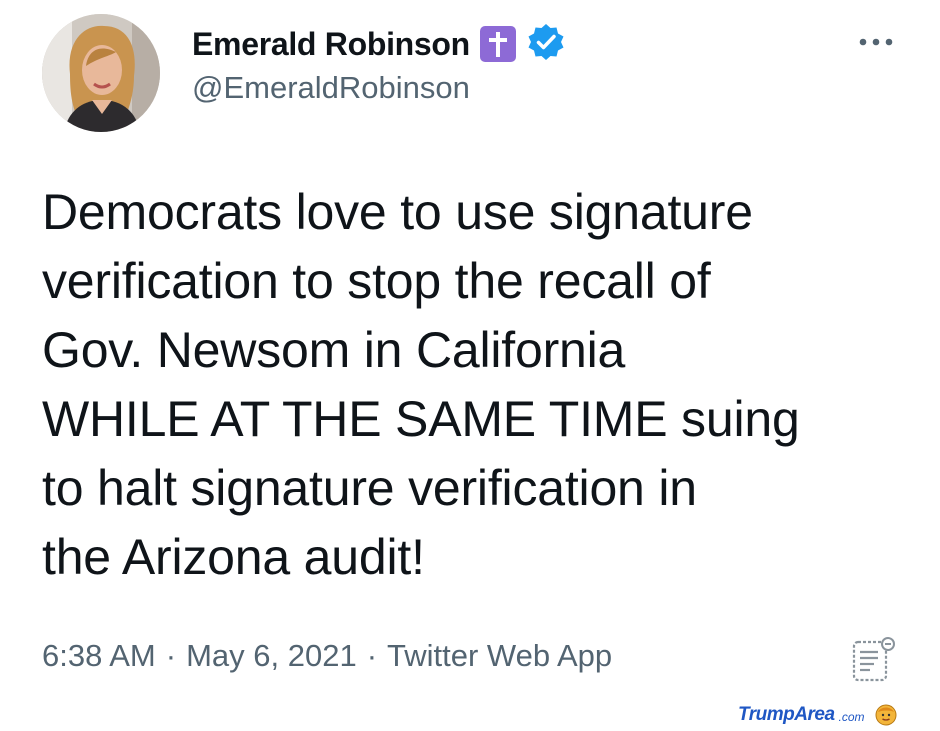 Image resolution: width=940 pixels, height=731 pixels. Describe the element at coordinates (331, 44) in the screenshot. I see `author-display-name: Emerald Robinson` at that location.